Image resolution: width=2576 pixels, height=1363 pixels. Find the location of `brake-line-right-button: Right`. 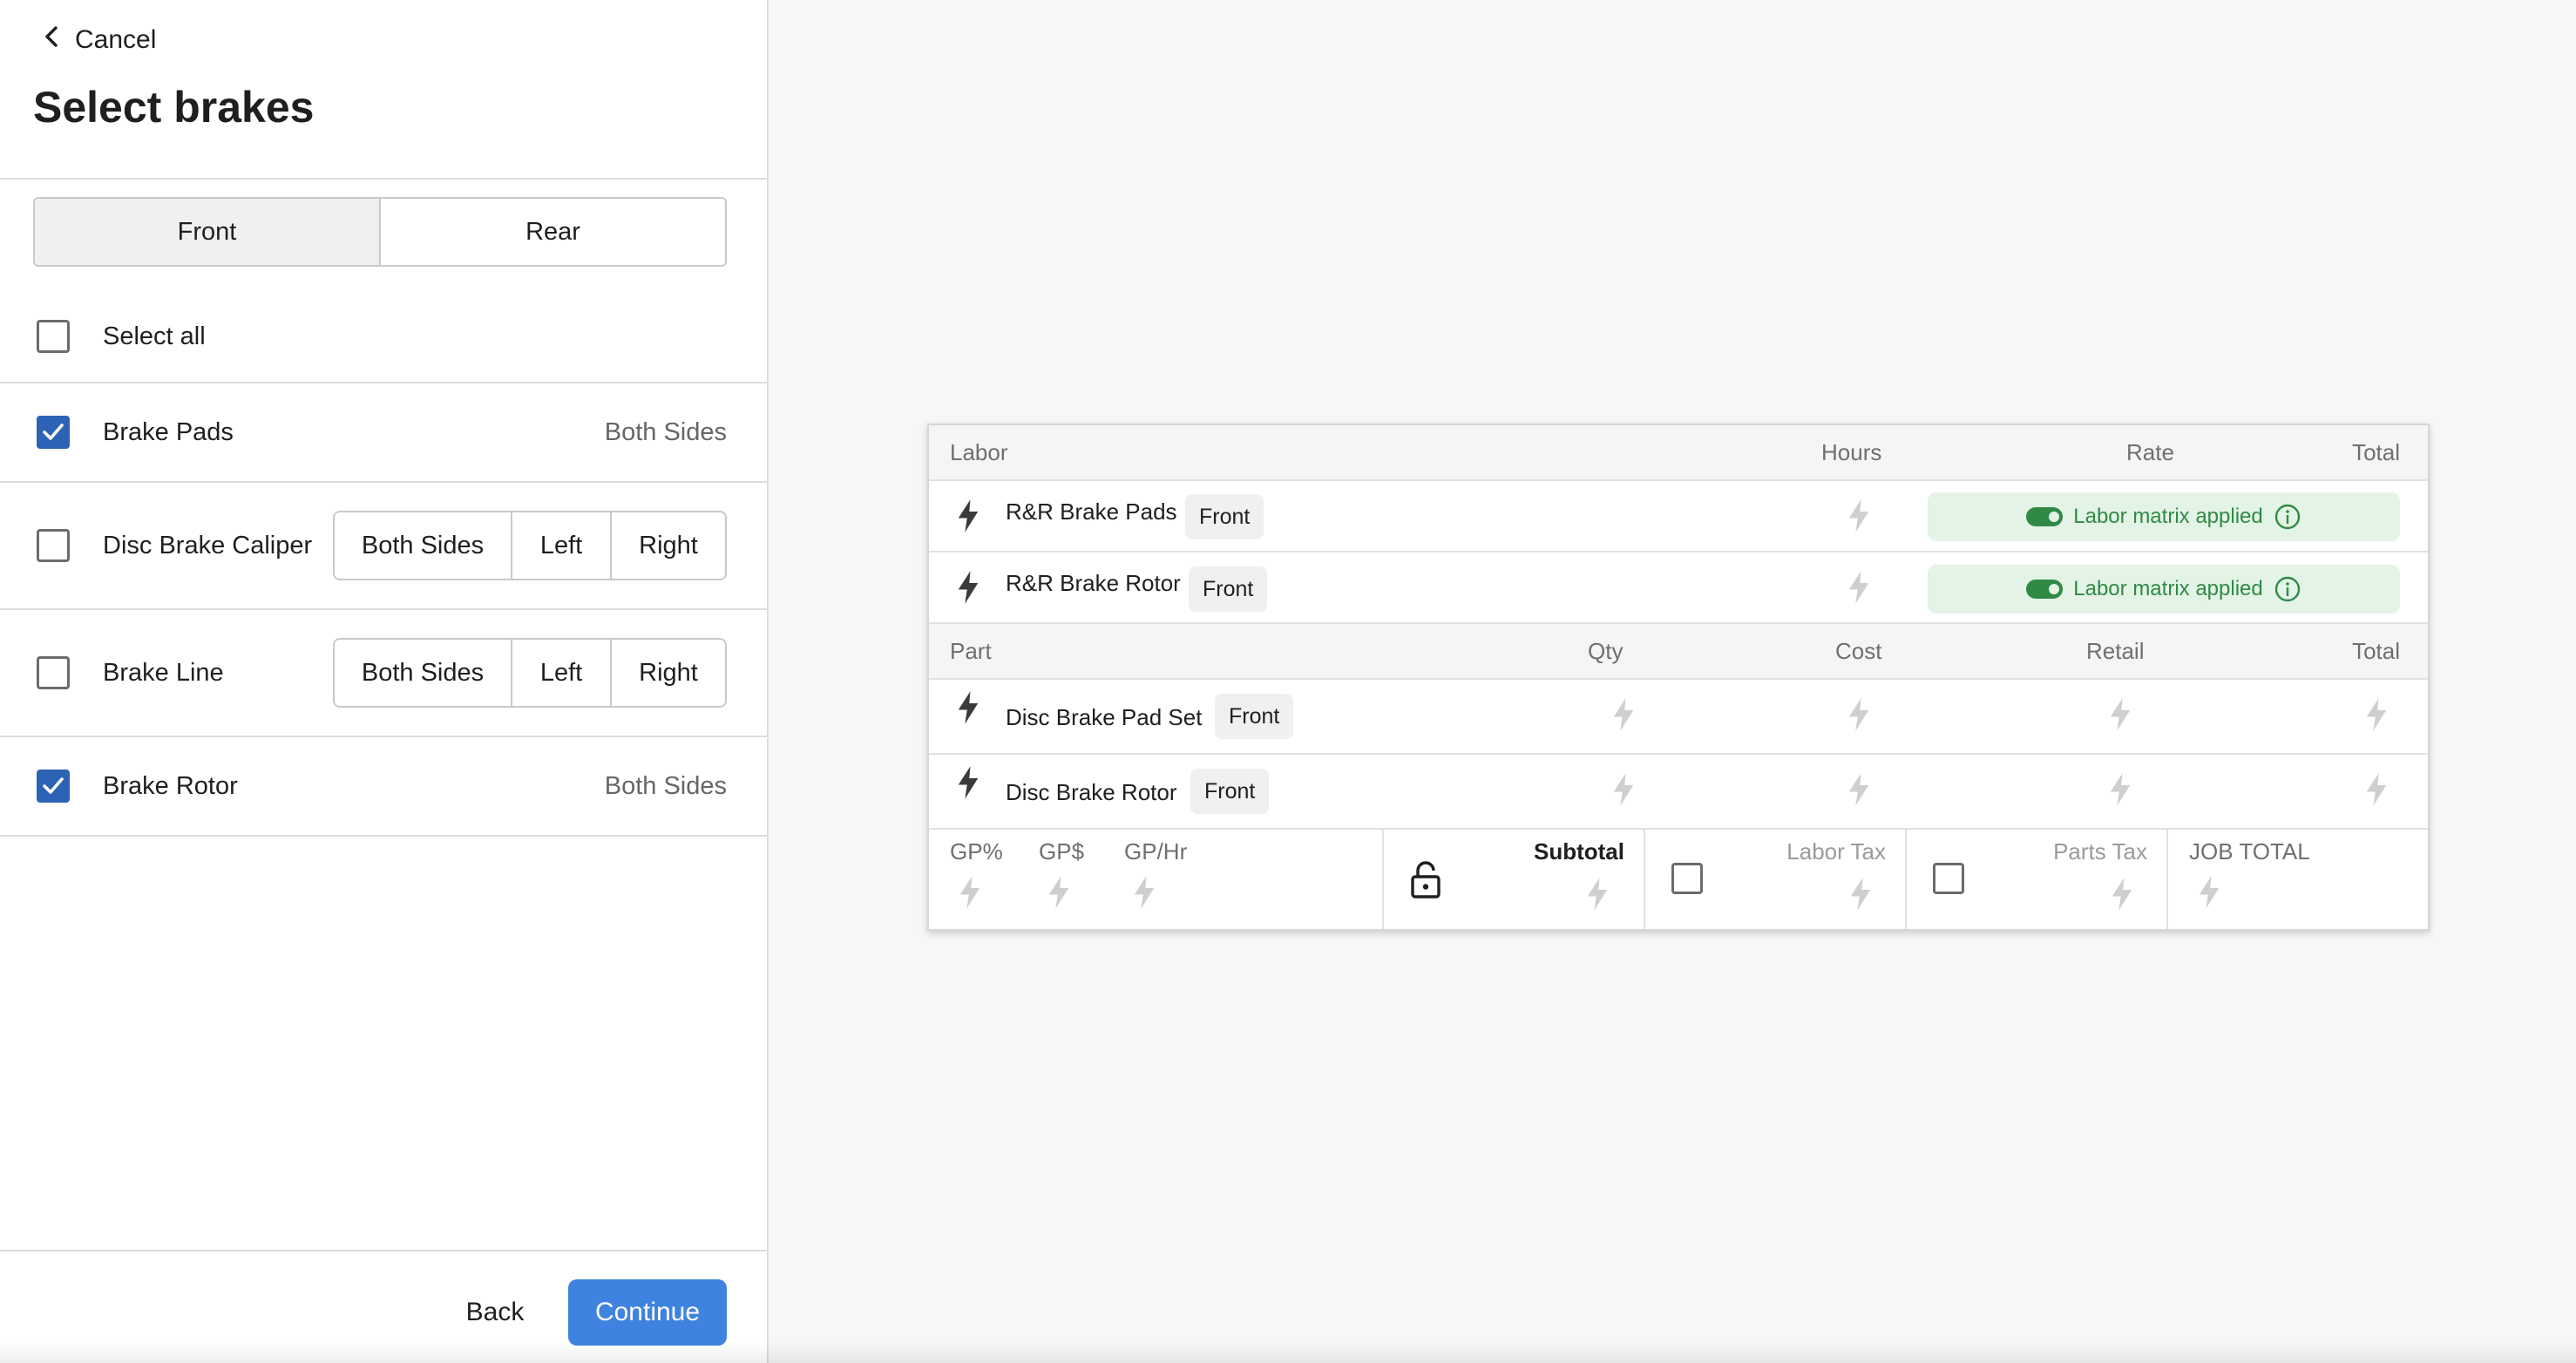

brake-line-right-button: Right is located at coordinates (667, 673).